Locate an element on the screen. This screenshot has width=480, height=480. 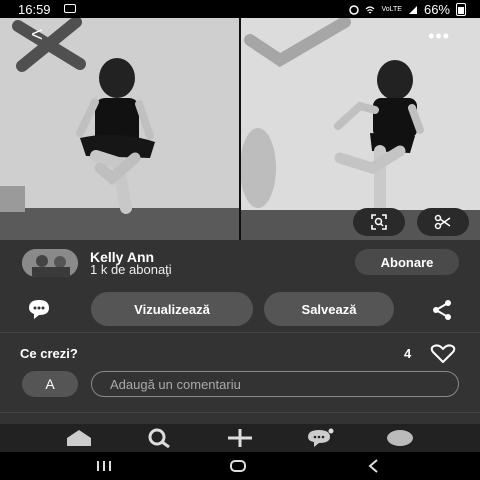
back-nav-icon is located at coordinates (373, 466).